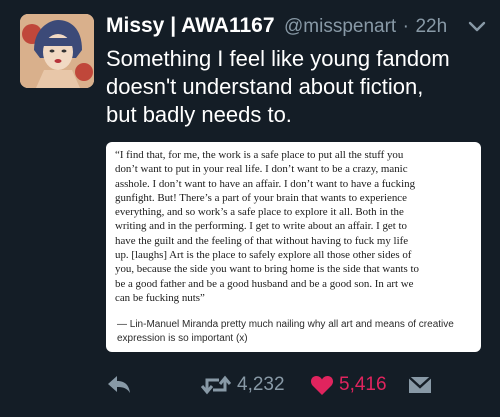 The width and height of the screenshot is (500, 417). What do you see at coordinates (322, 385) in the screenshot?
I see `heart-icon` at bounding box center [322, 385].